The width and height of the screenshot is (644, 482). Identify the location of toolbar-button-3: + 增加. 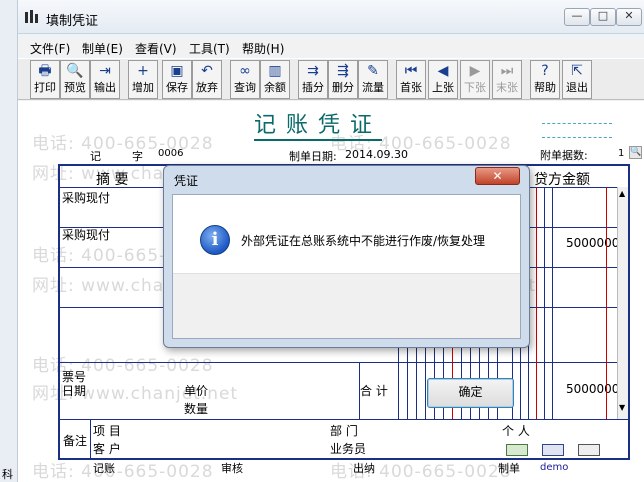
(143, 79).